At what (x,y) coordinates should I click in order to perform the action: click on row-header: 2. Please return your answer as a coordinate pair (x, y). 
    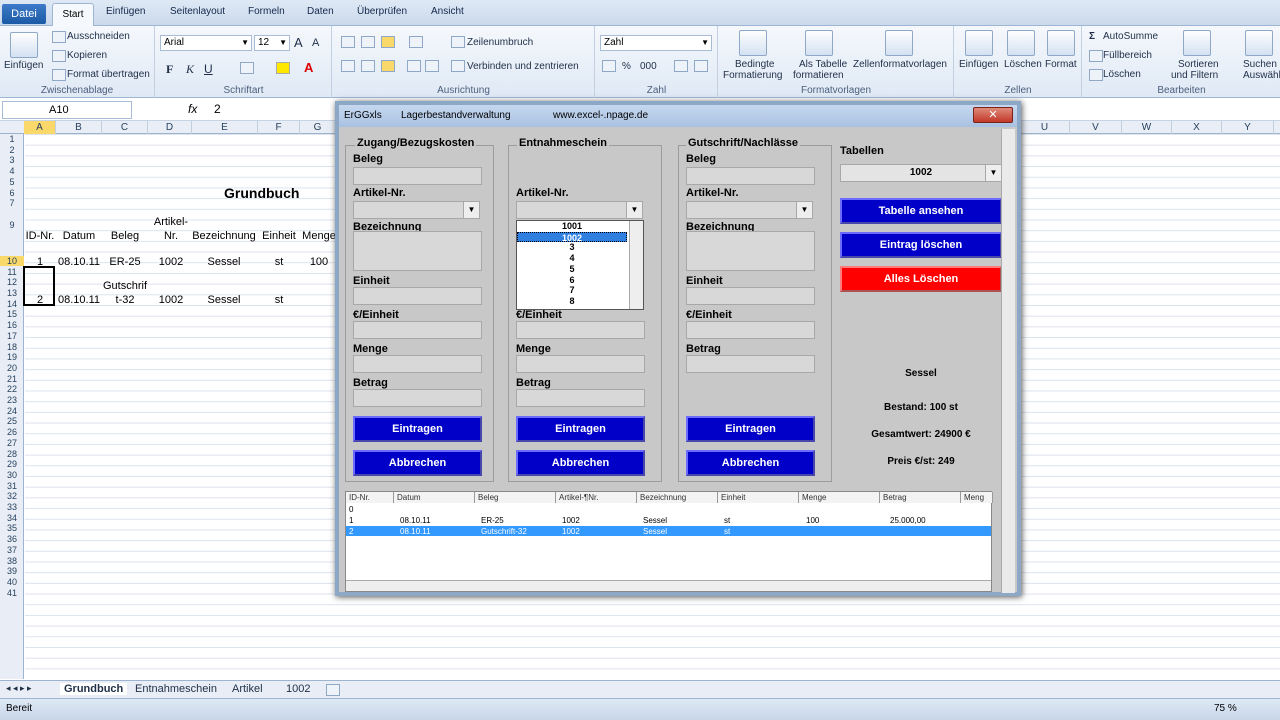
    Looking at the image, I should click on (12, 150).